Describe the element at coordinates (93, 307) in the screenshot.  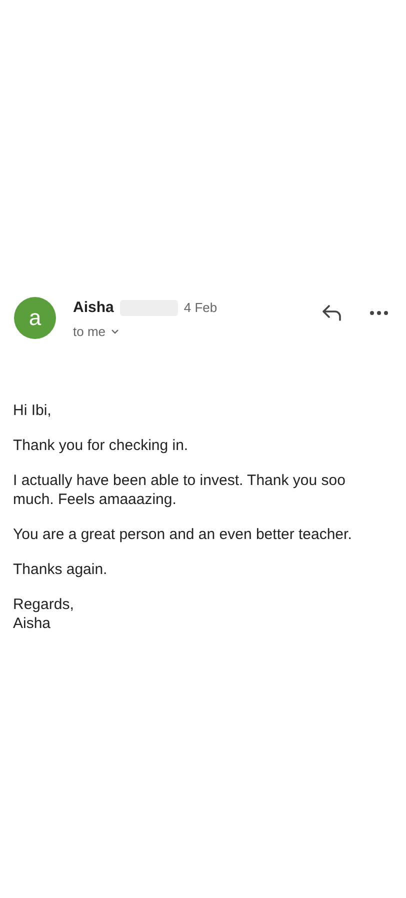
I see `sender-name: Aisha` at that location.